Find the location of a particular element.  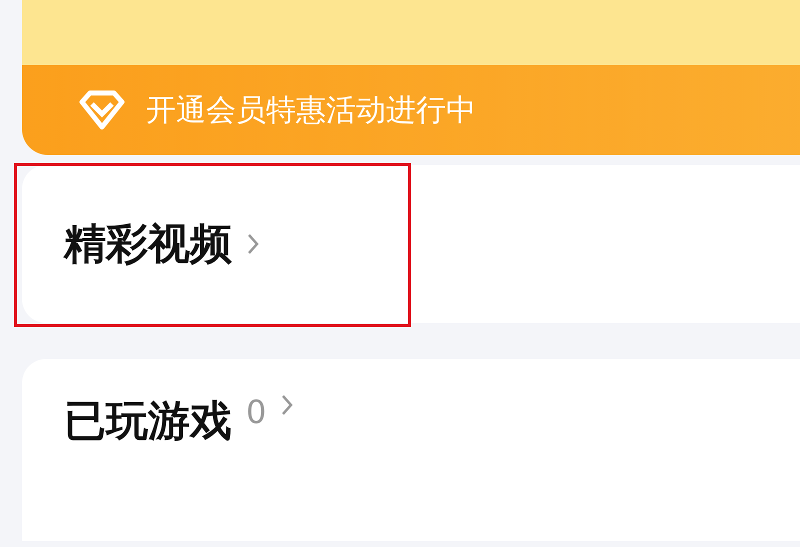

count-label: 0 is located at coordinates (256, 412).